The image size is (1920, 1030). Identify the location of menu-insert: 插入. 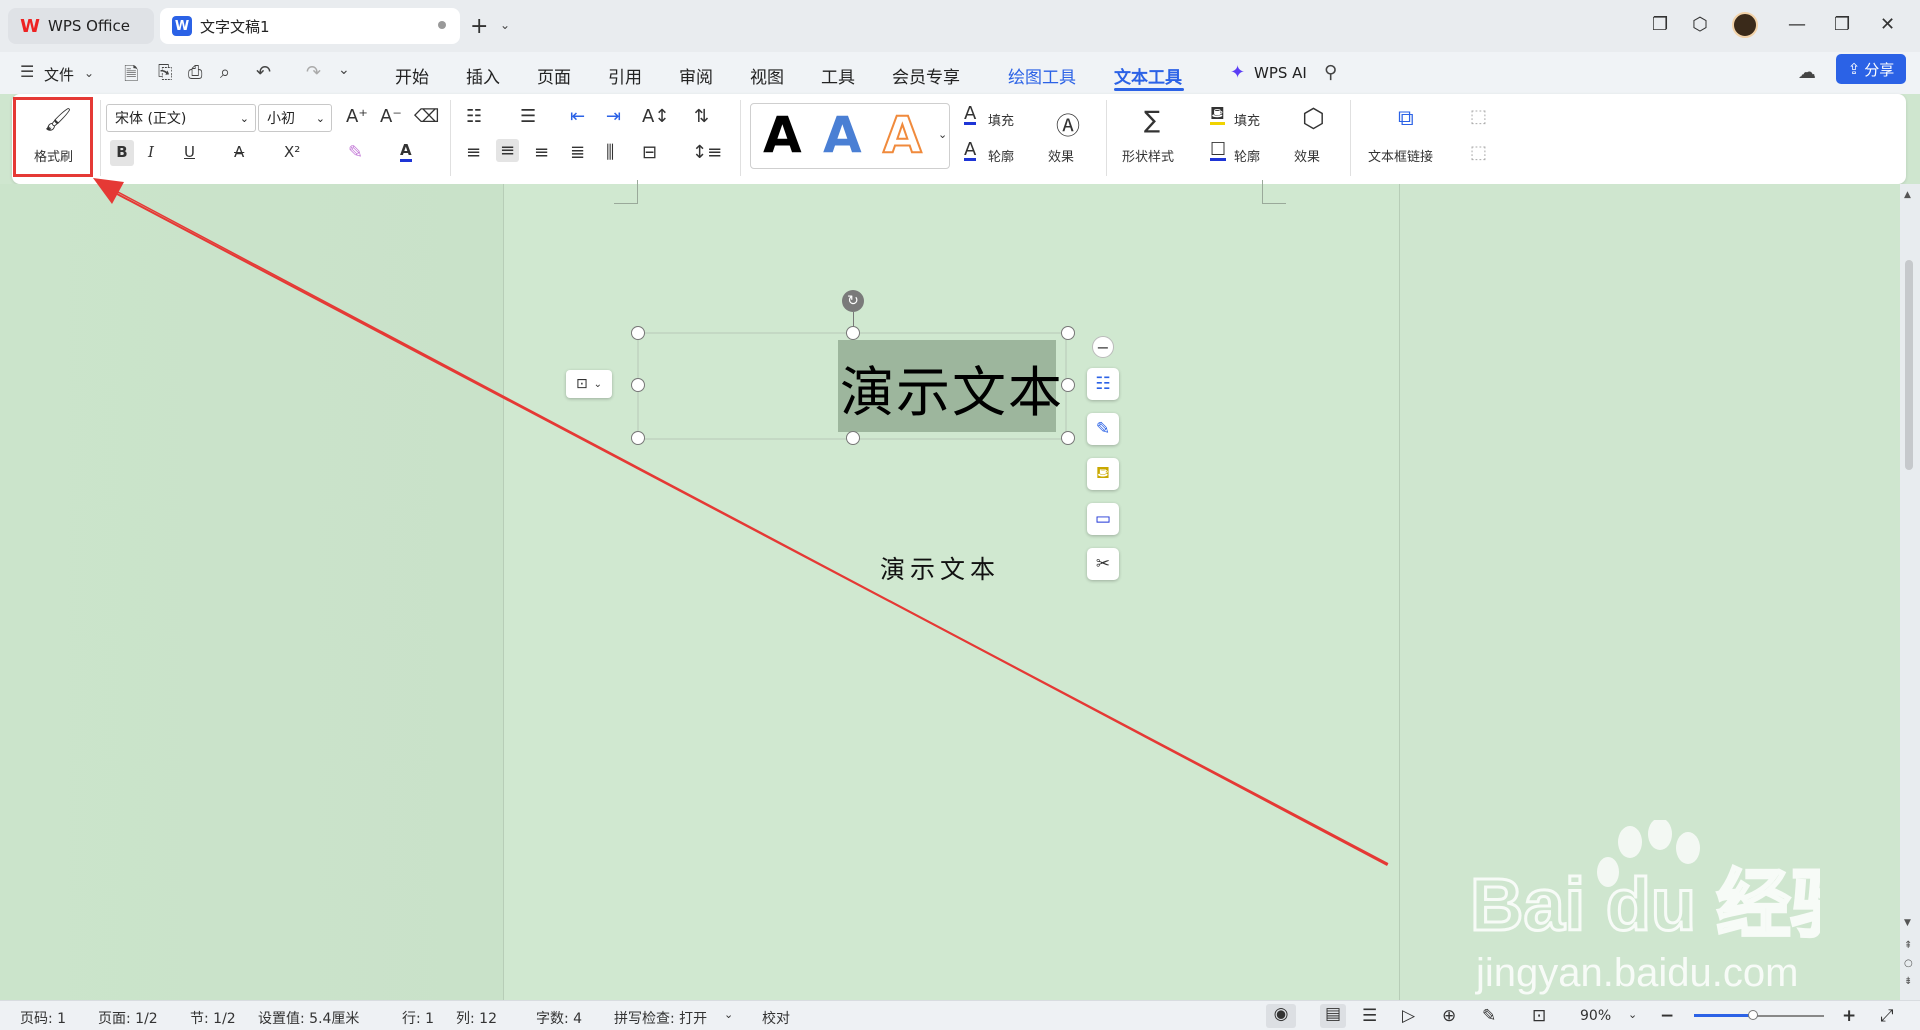
(483, 75).